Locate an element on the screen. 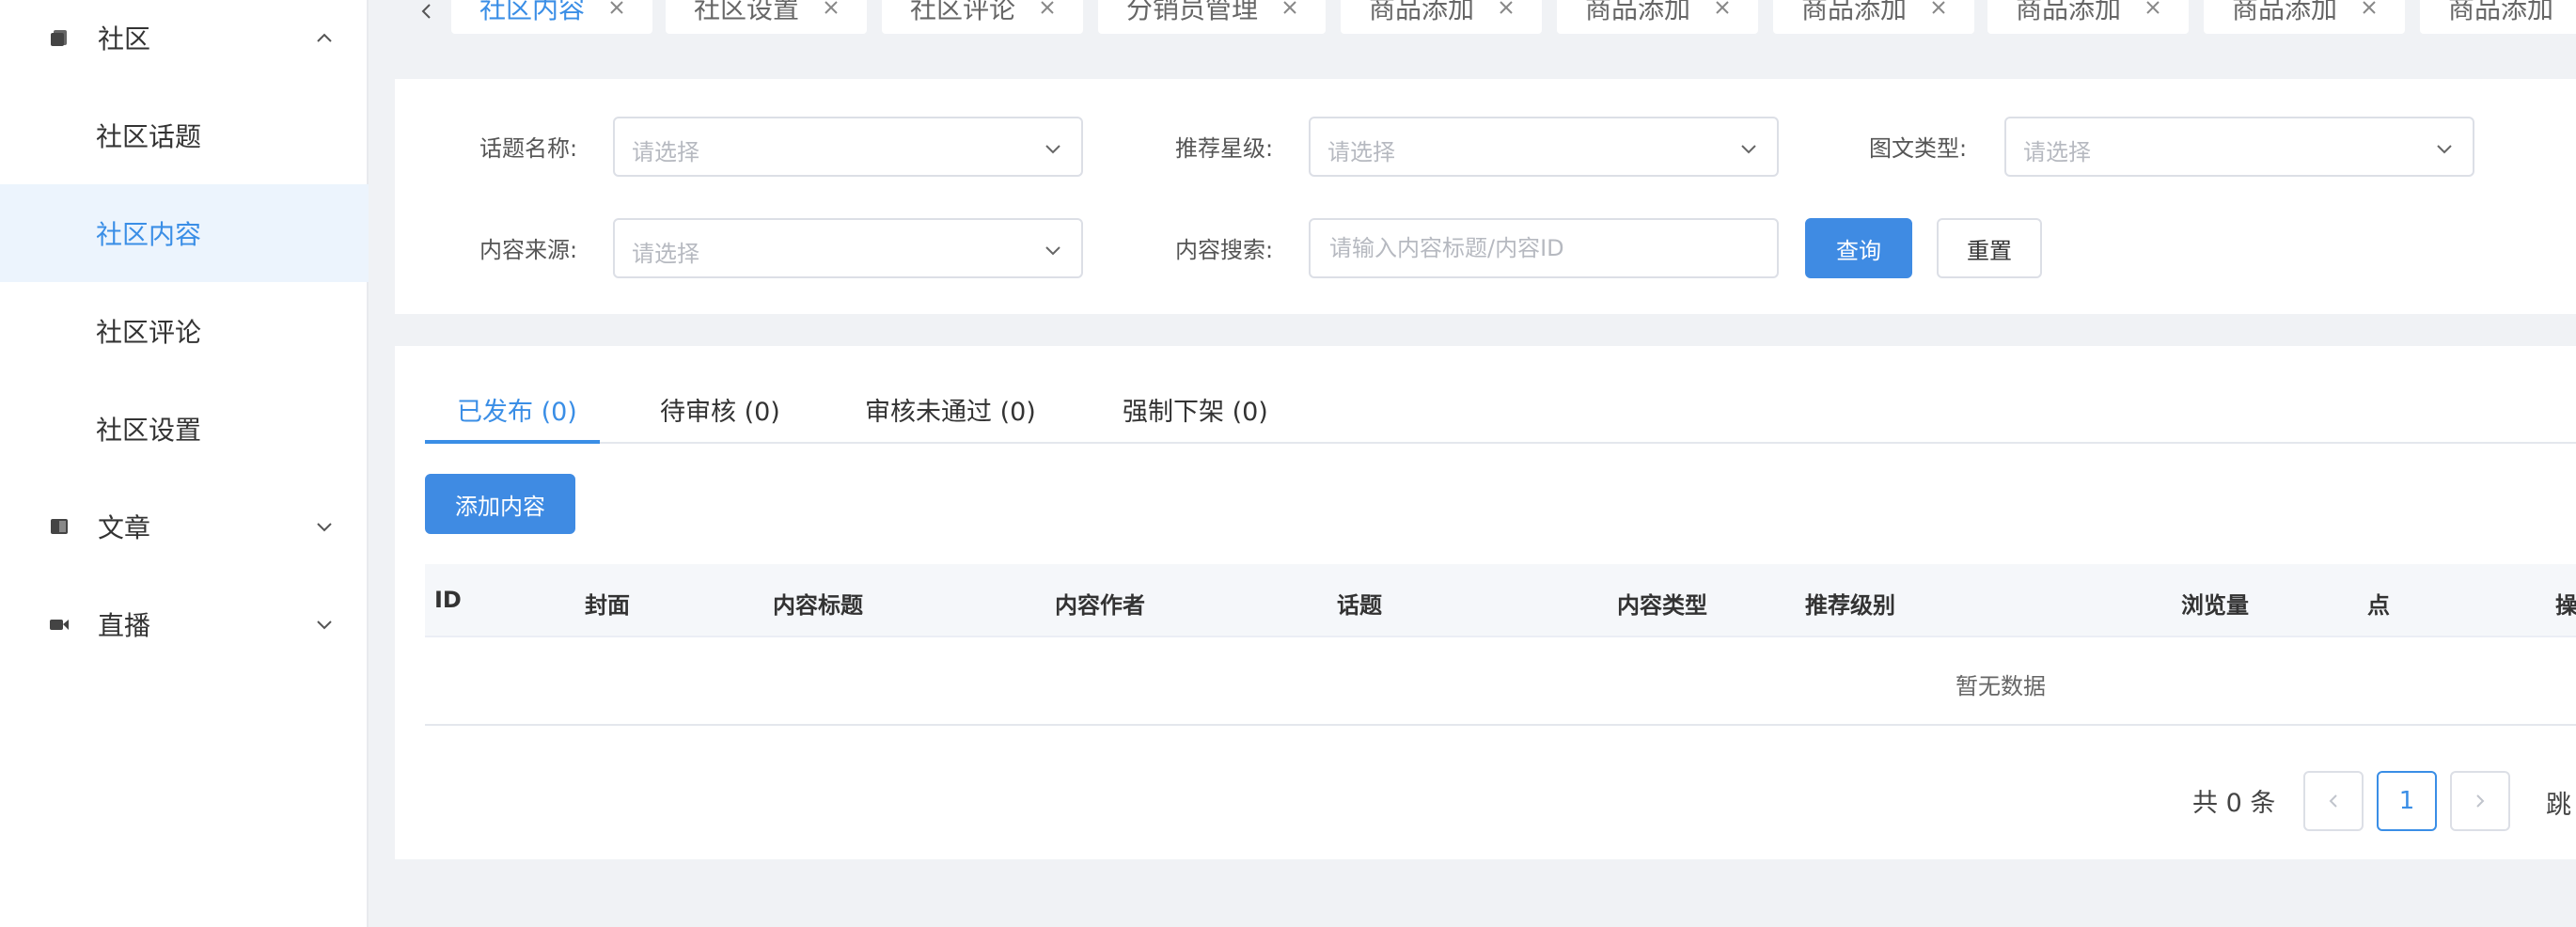  sidebar-item-label: 社区评论 is located at coordinates (149, 332).